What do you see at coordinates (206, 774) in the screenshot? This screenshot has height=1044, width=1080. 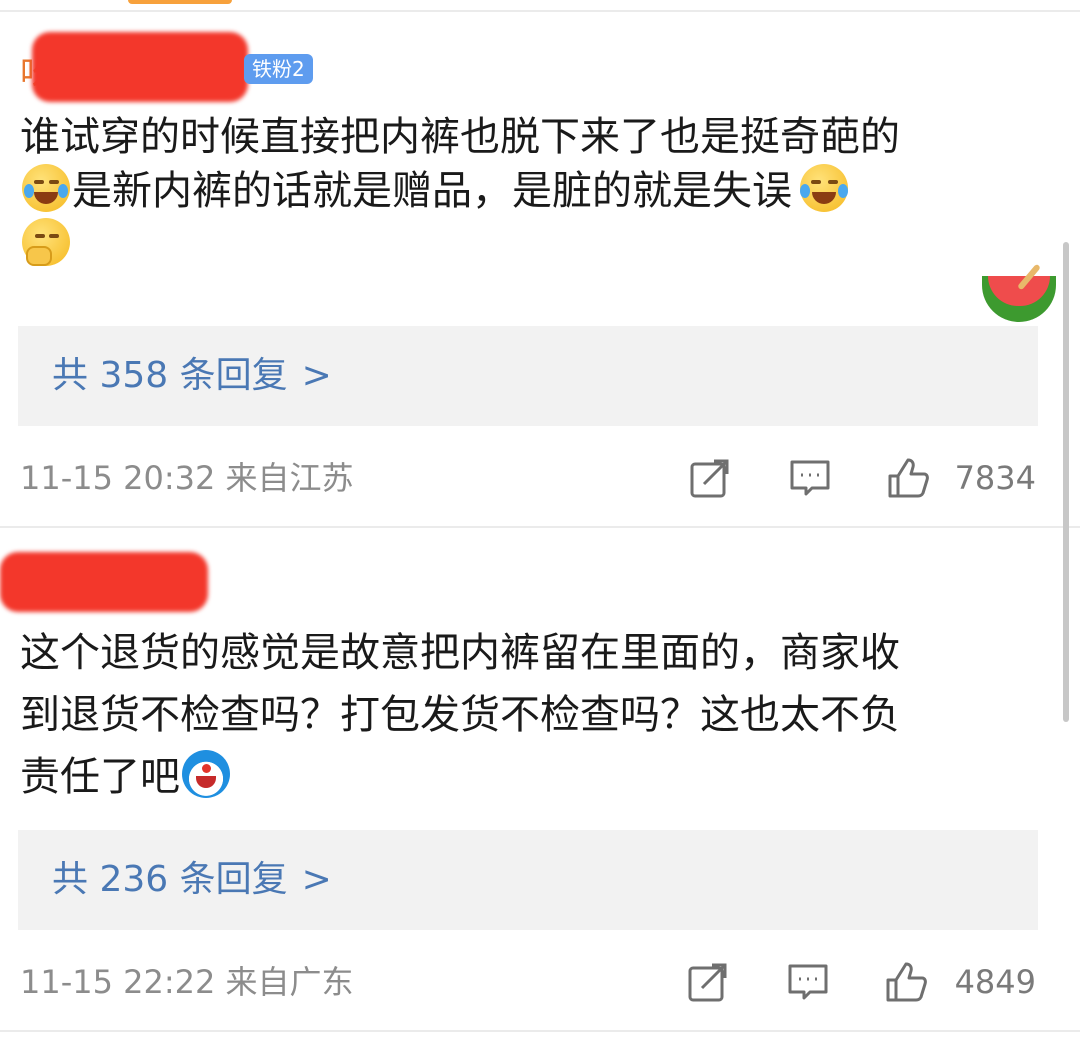 I see `doraemon-icon` at bounding box center [206, 774].